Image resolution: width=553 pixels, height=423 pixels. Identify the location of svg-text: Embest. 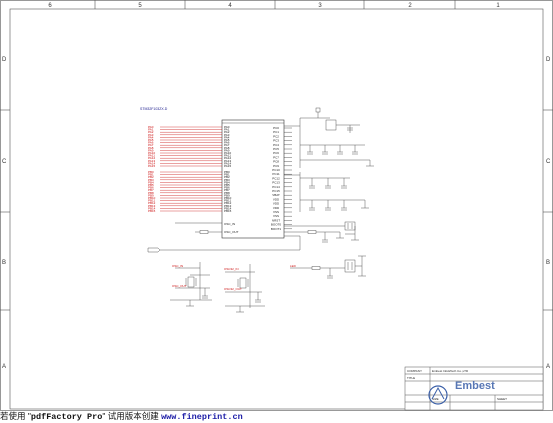
(475, 386).